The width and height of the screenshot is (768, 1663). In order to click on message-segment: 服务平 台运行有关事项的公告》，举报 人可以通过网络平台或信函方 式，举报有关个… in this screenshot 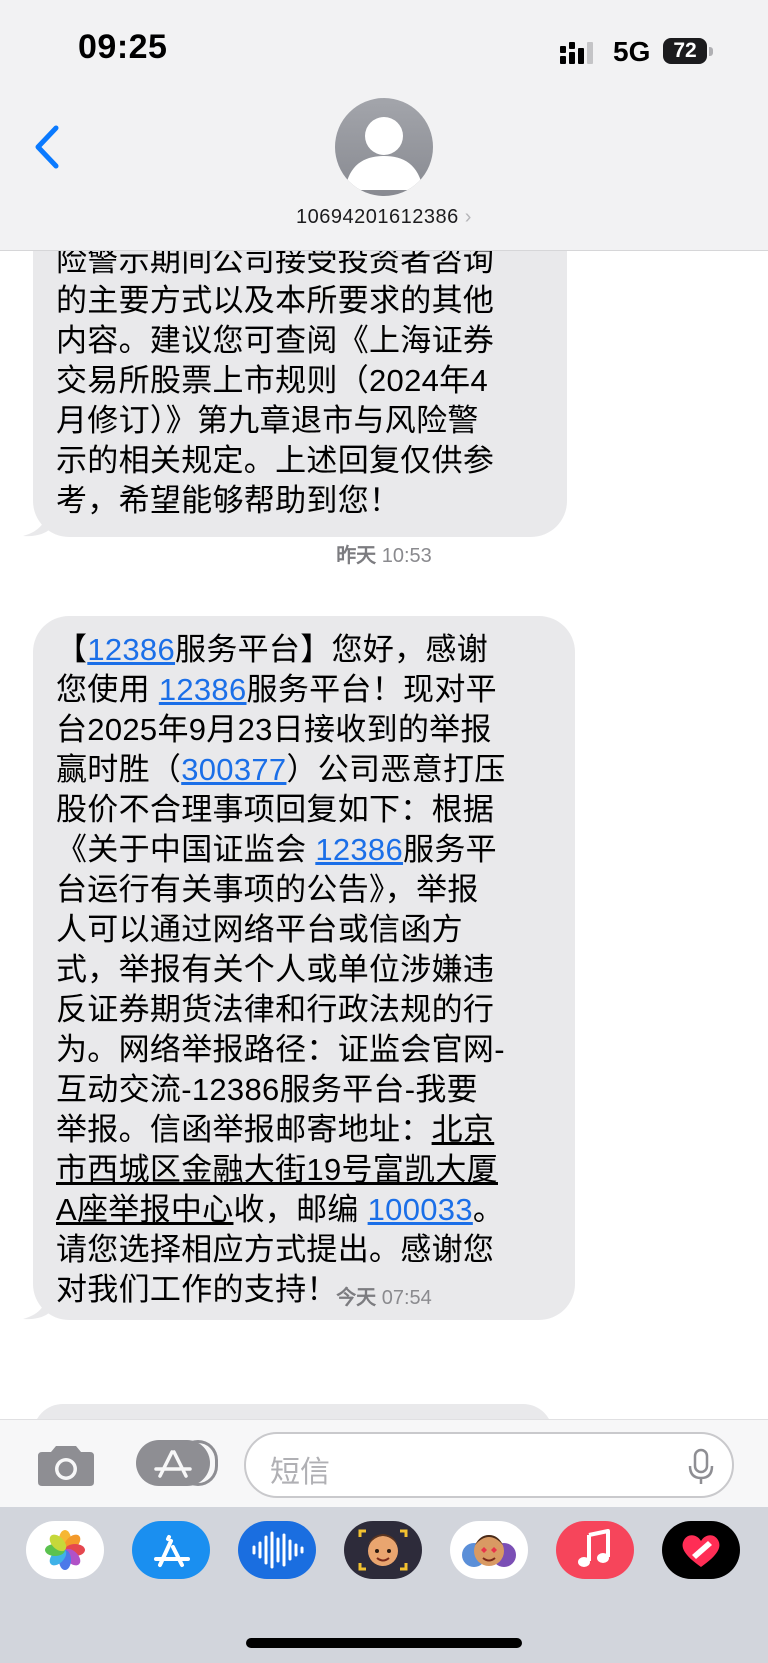, I will do `click(280, 989)`.